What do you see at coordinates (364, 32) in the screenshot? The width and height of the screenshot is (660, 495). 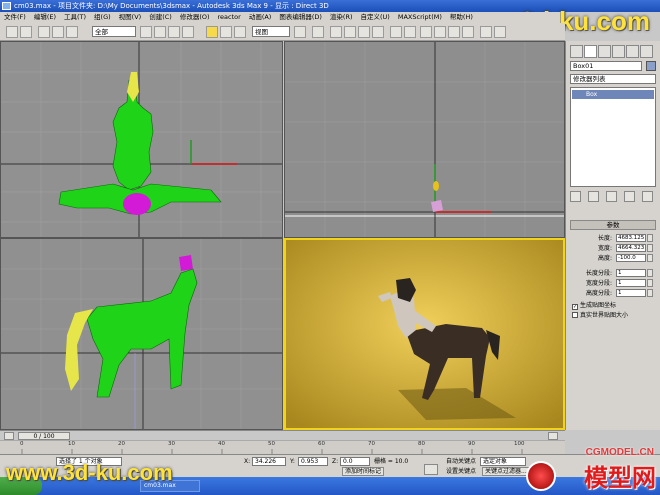 I see `percent-snap-icon` at bounding box center [364, 32].